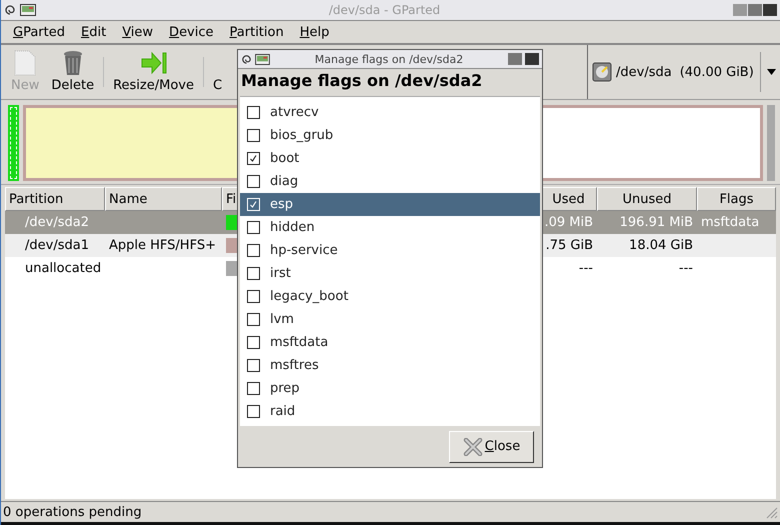 This screenshot has width=780, height=525. I want to click on table-cell: 18.04 GiB, so click(661, 245).